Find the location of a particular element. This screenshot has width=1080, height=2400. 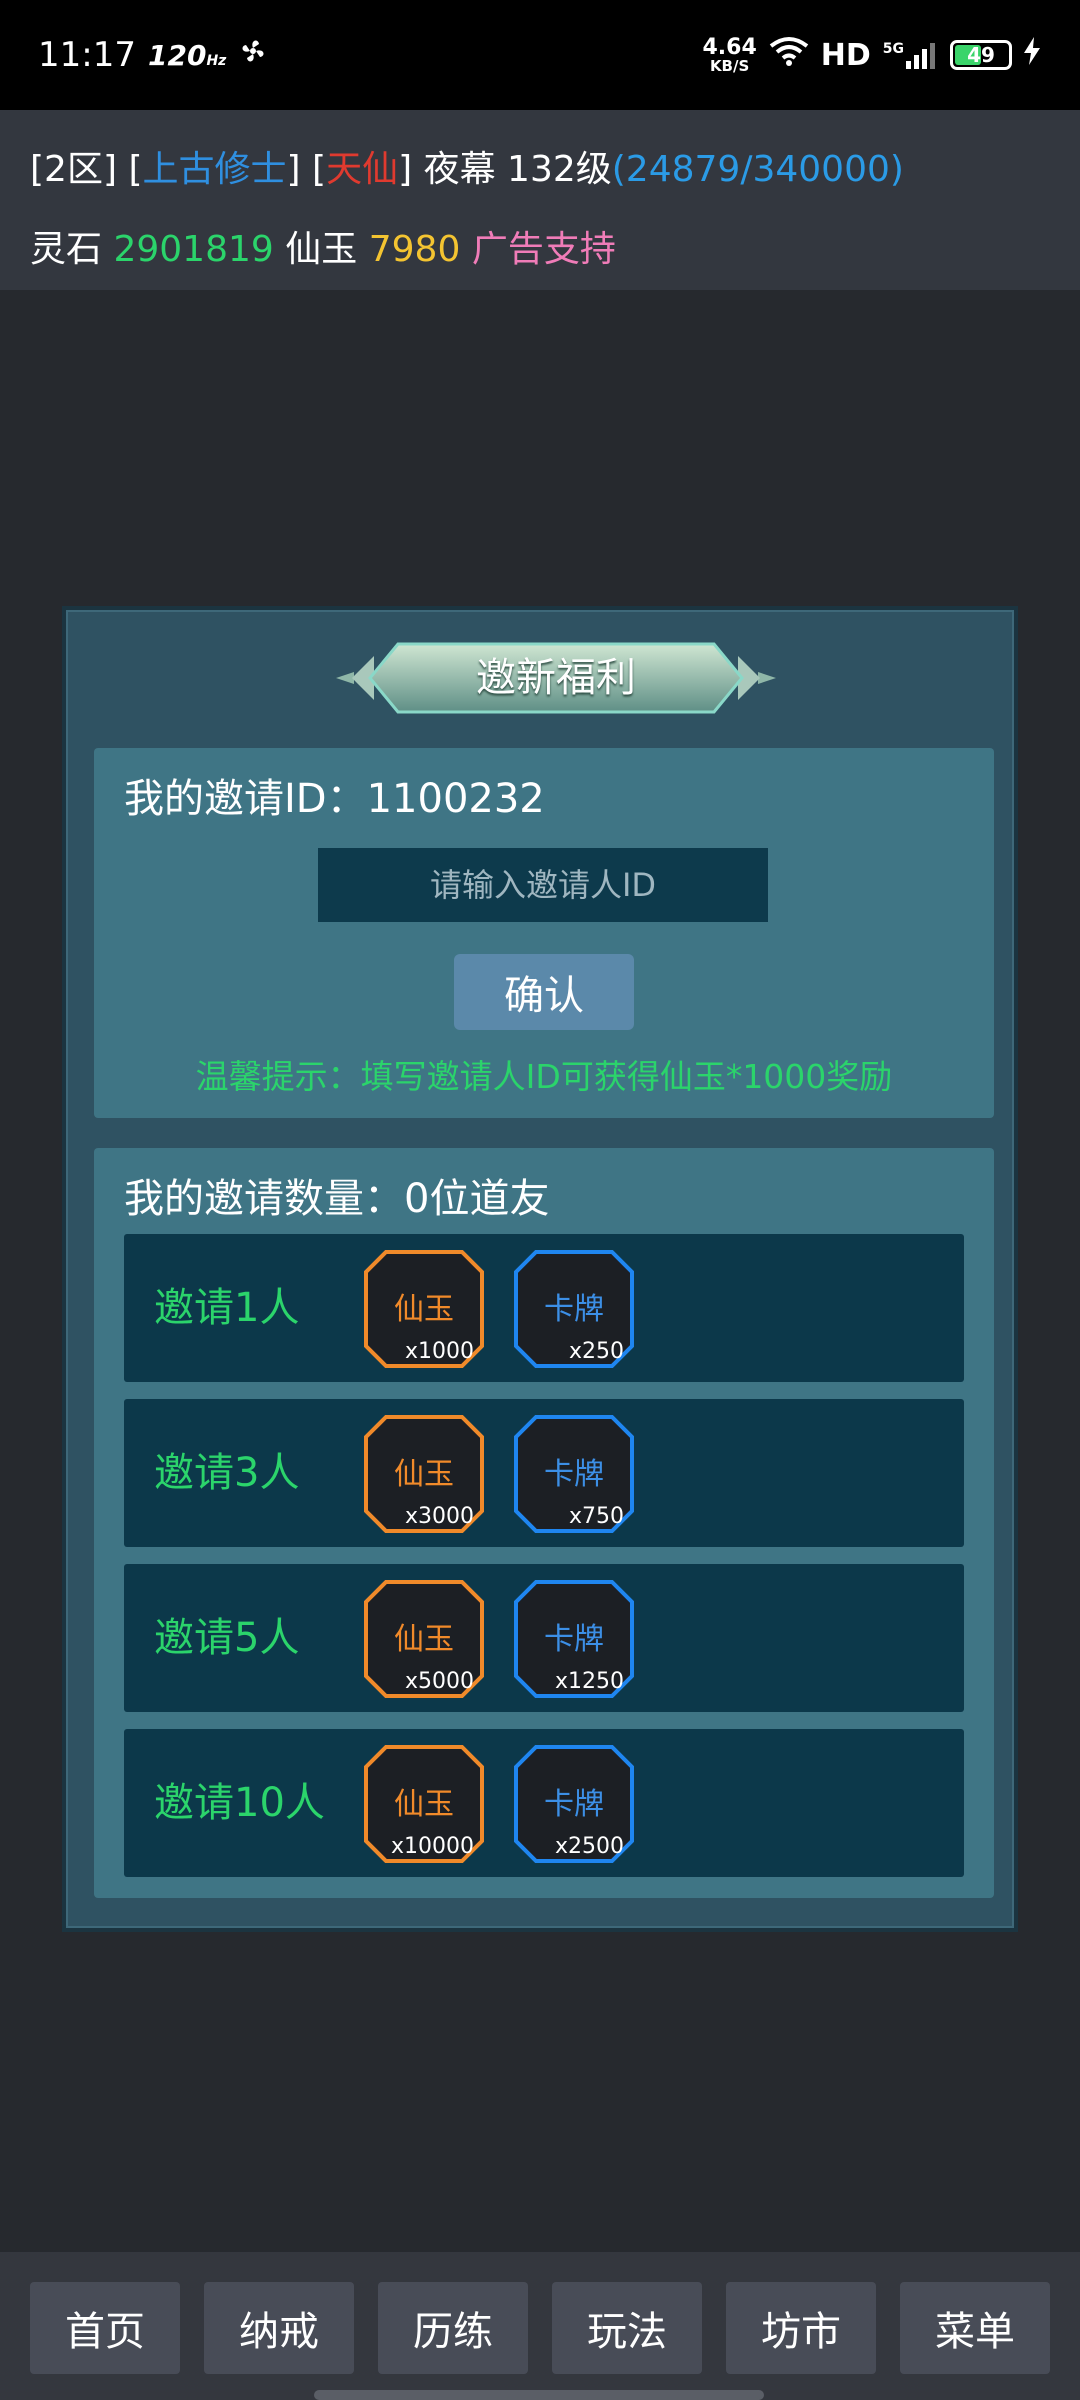

spirit-stone-value: 2901819 is located at coordinates (193, 249).